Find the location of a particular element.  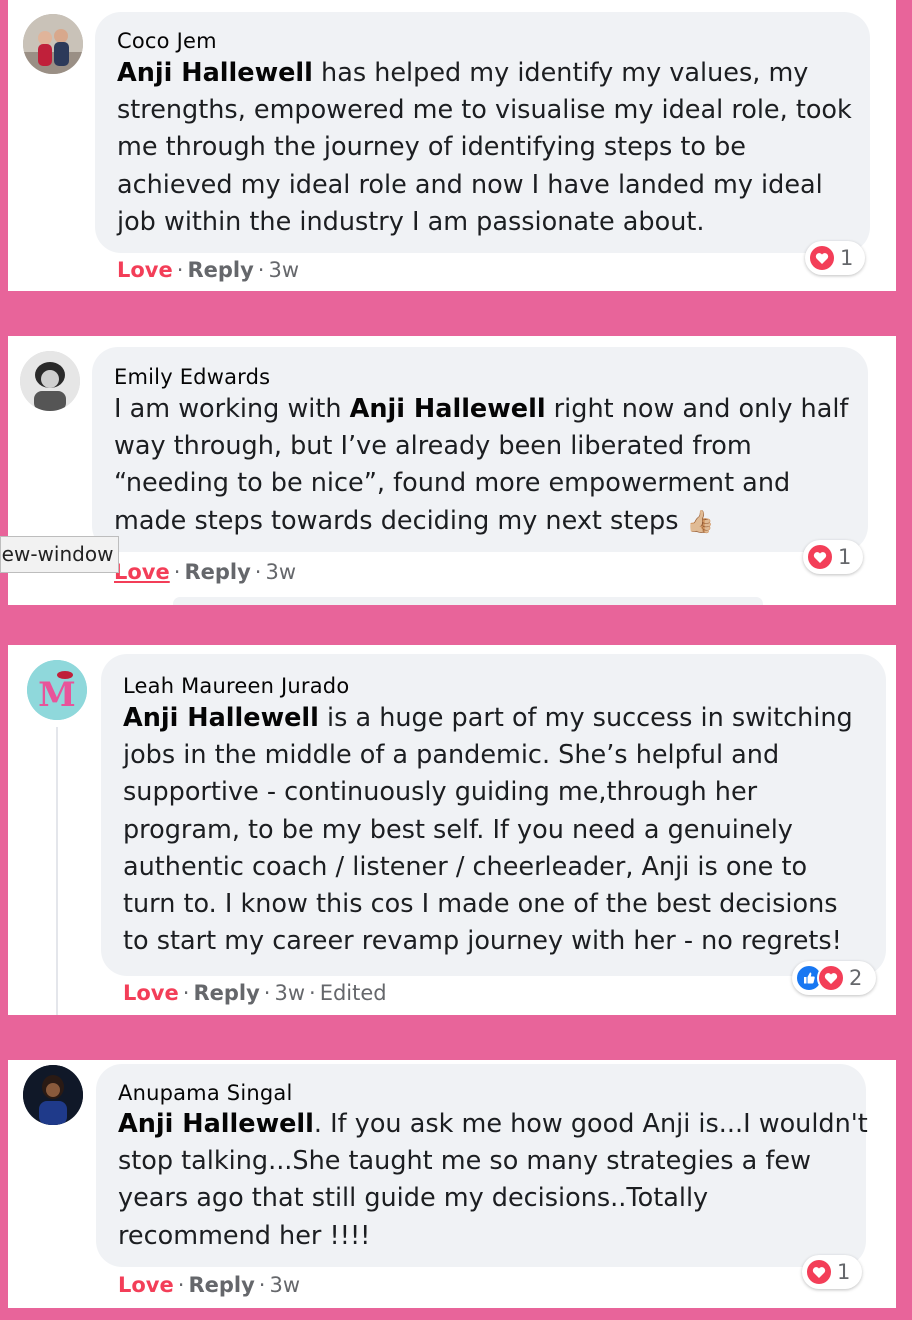

comment-author: Anupama Singal is located at coordinates (205, 1093).